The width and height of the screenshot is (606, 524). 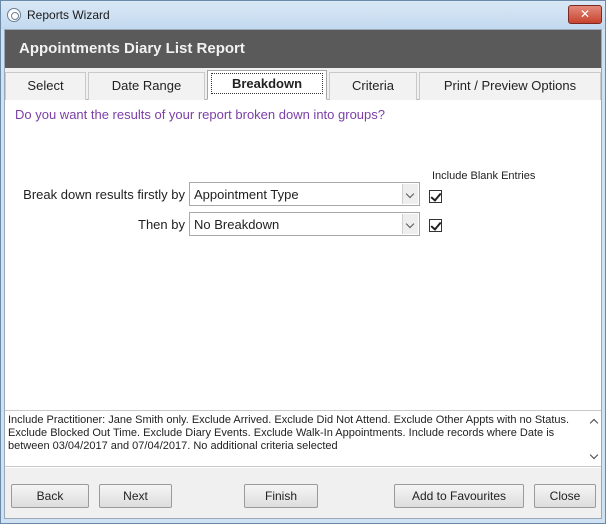 I want to click on scroll-down-arrow-icon, so click(x=594, y=457).